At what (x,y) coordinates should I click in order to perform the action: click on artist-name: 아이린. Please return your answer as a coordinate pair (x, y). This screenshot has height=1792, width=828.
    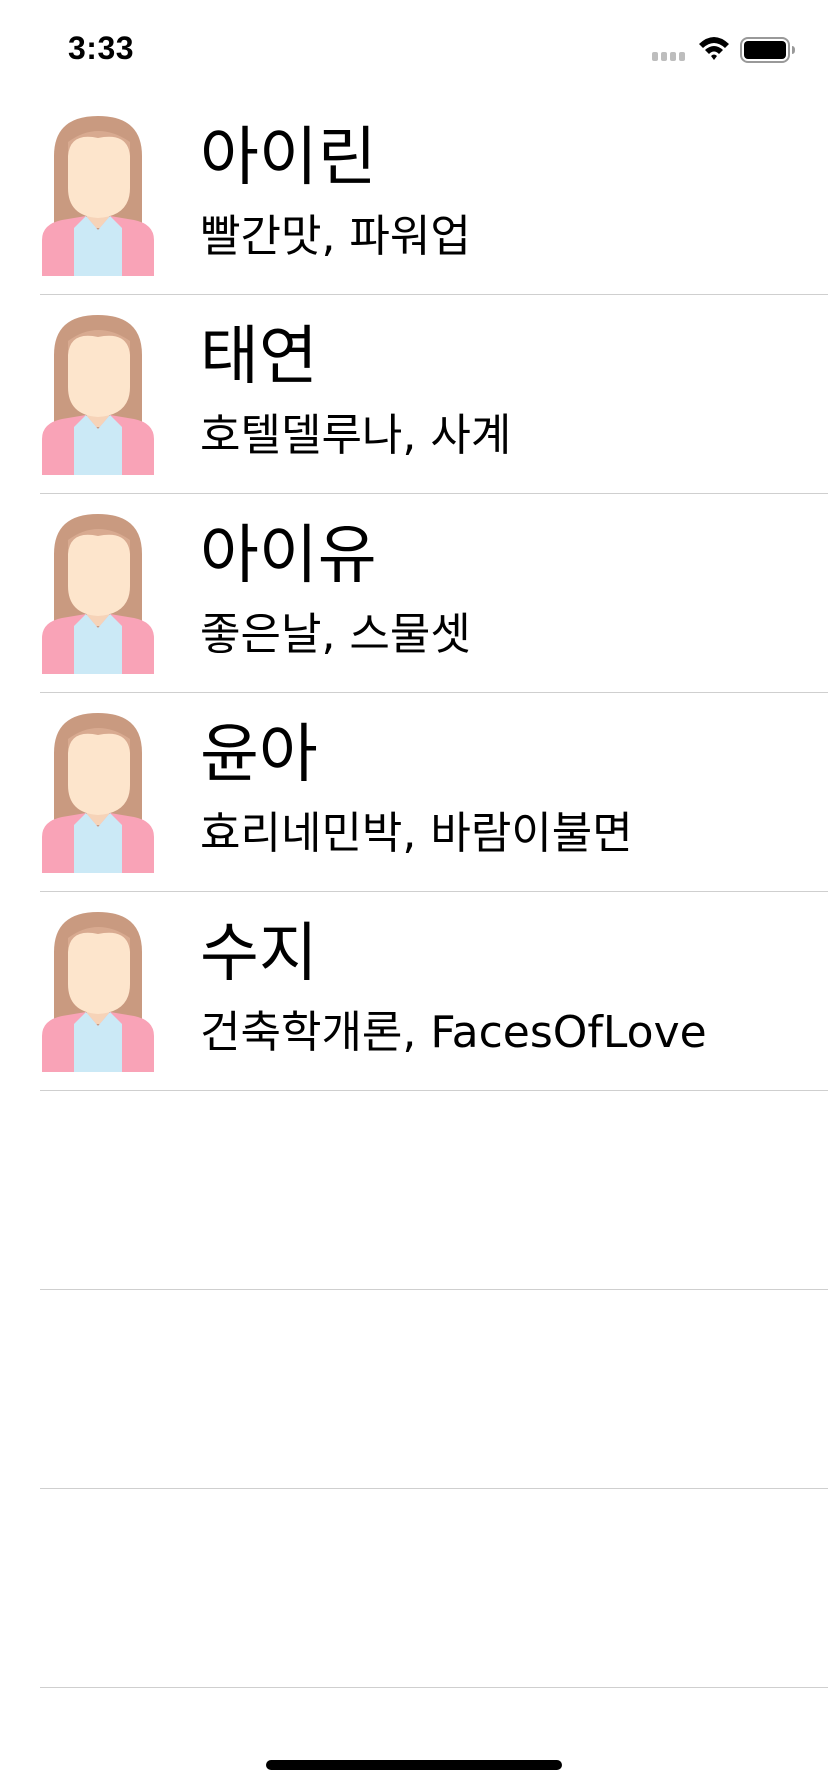
    Looking at the image, I should click on (288, 158).